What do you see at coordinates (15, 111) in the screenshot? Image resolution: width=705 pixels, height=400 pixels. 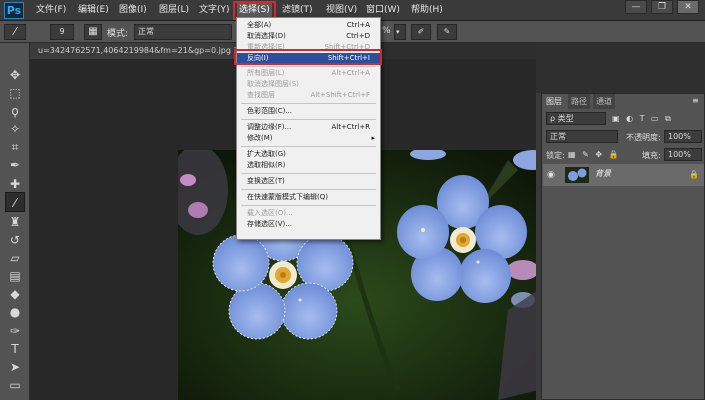 I see `lasso-tool-icon: ϙ` at bounding box center [15, 111].